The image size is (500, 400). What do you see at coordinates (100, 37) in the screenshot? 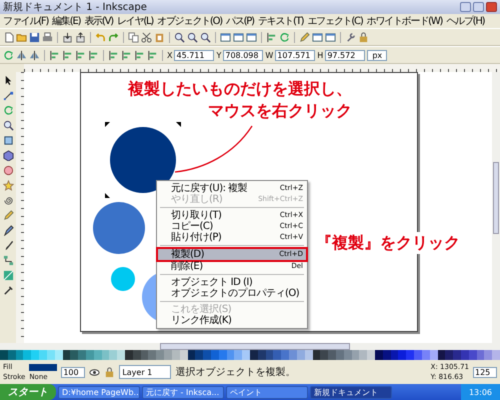
I see `undo-icon` at bounding box center [100, 37].